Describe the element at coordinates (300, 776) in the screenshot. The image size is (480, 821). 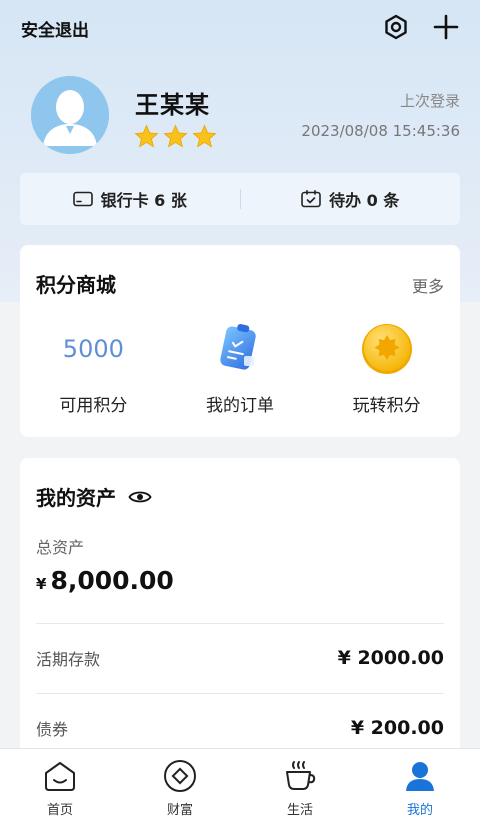
I see `coffee-icon` at that location.